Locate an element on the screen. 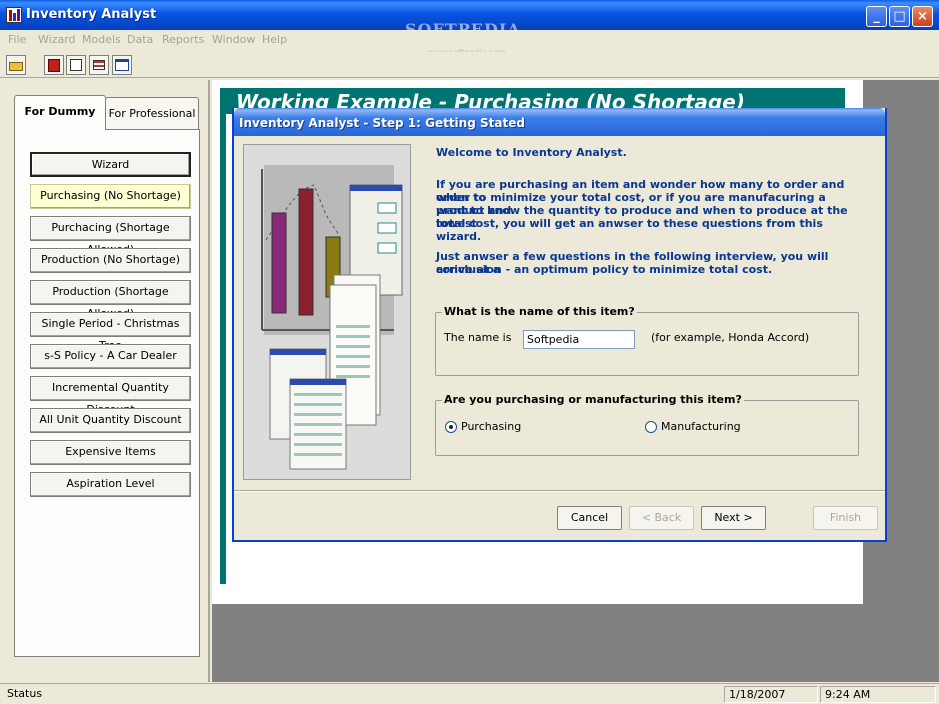 The image size is (939, 704). window-title: Inventory Analyst is located at coordinates (91, 14).